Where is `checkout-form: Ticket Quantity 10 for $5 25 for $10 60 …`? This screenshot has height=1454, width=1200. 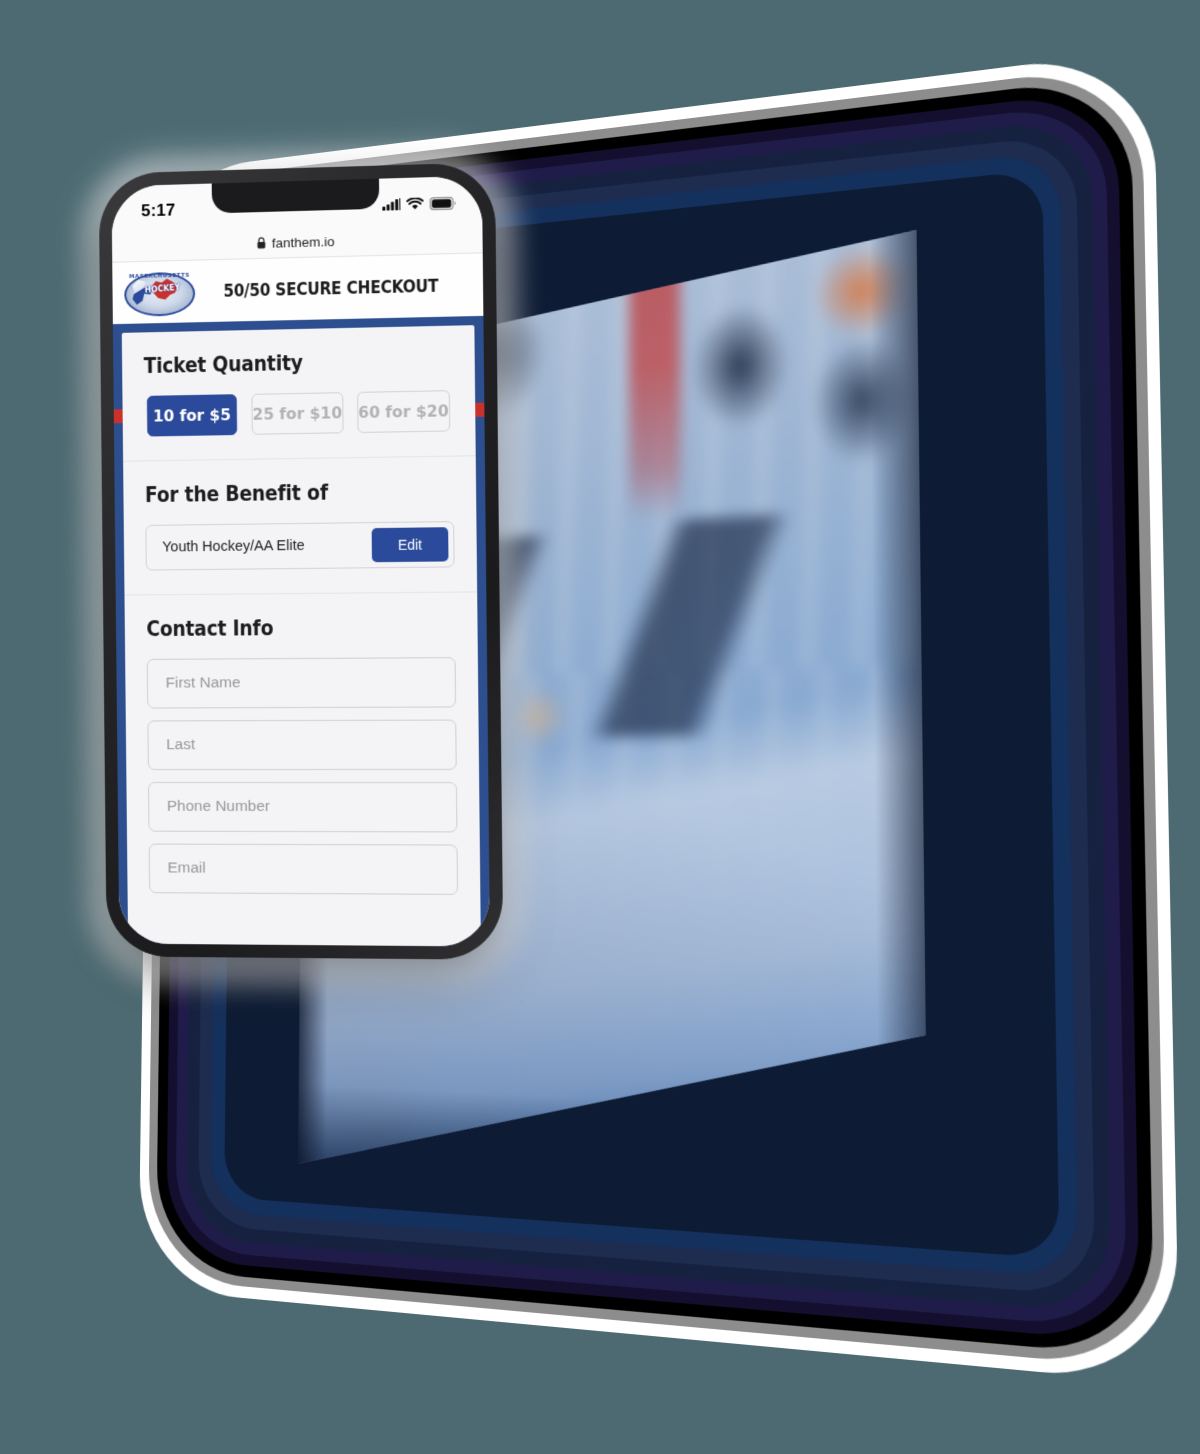 checkout-form: Ticket Quantity 10 for $5 25 for $10 60 … is located at coordinates (301, 636).